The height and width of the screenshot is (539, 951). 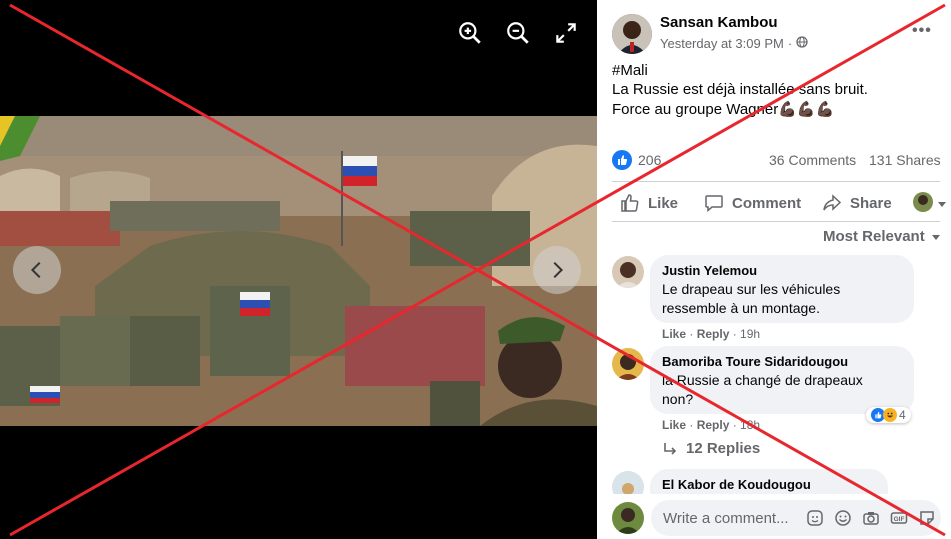 I want to click on globe-icon, so click(x=802, y=43).